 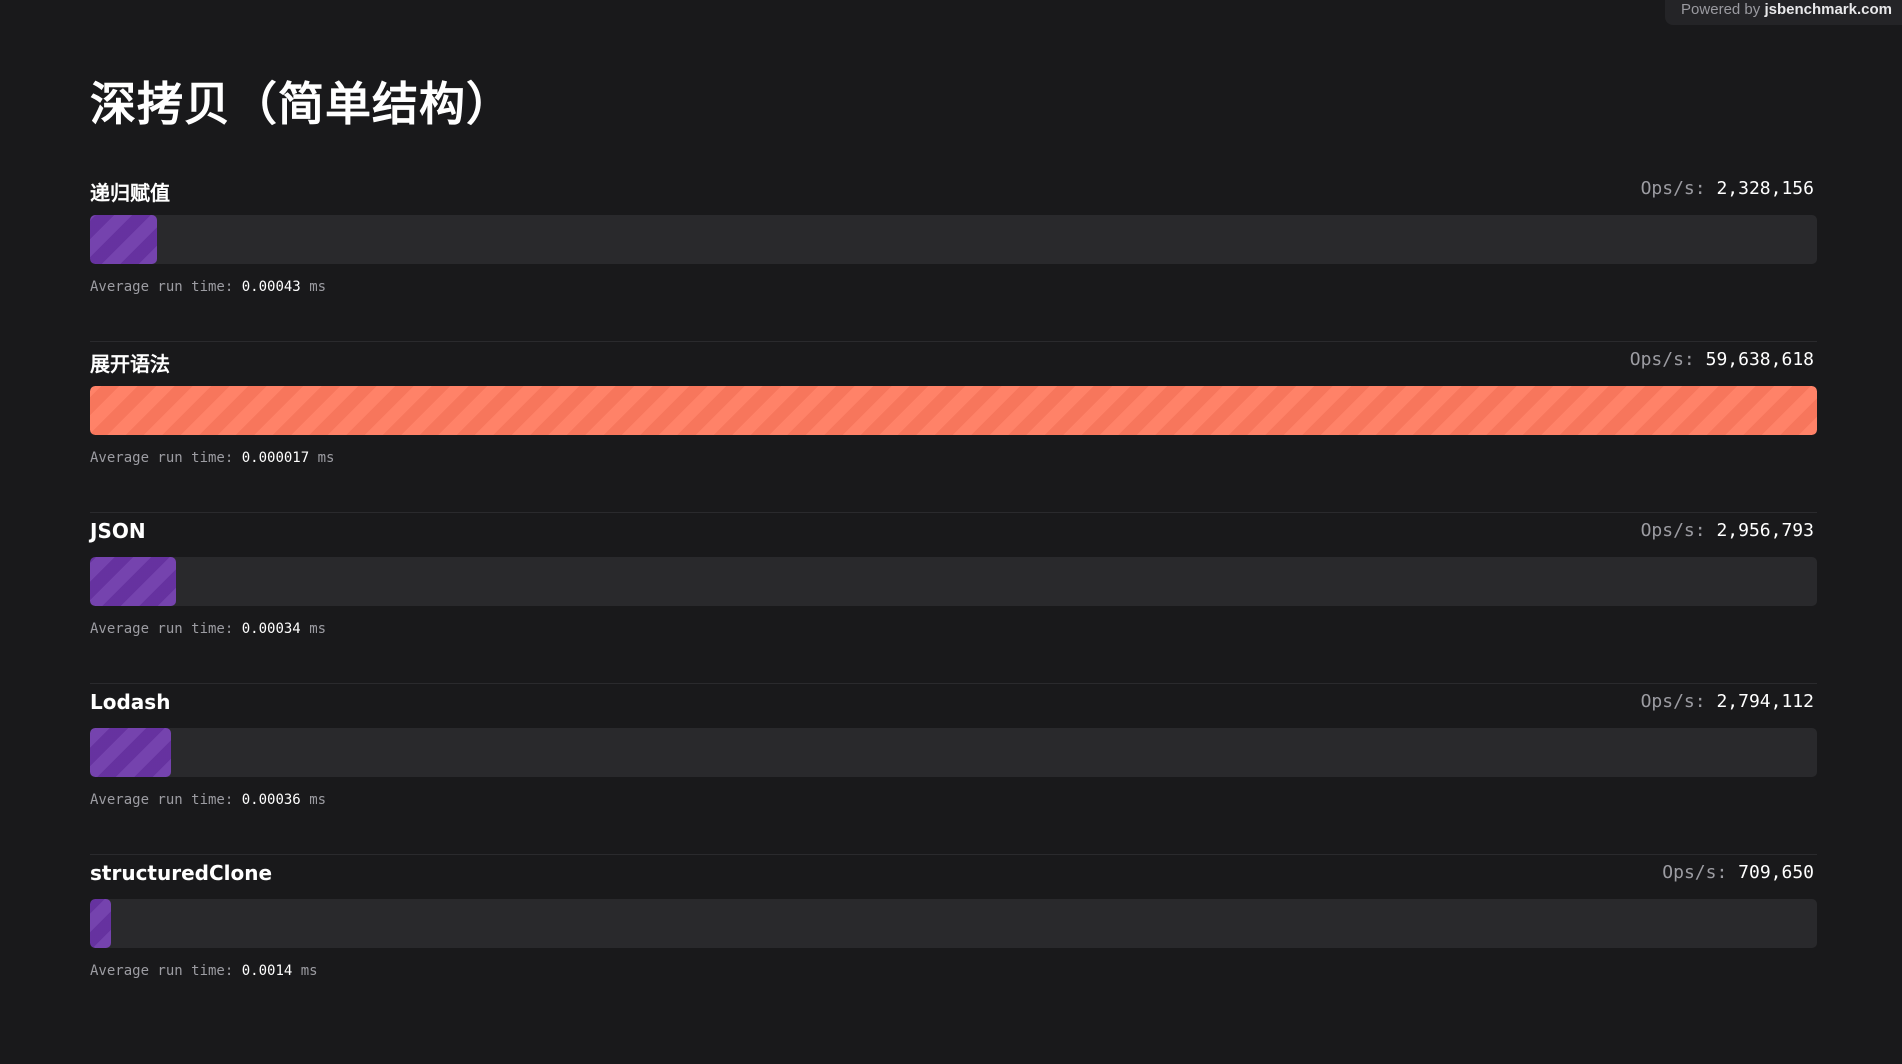 I want to click on ops-per-second: Ops/s: 59,638,618, so click(x=1722, y=359).